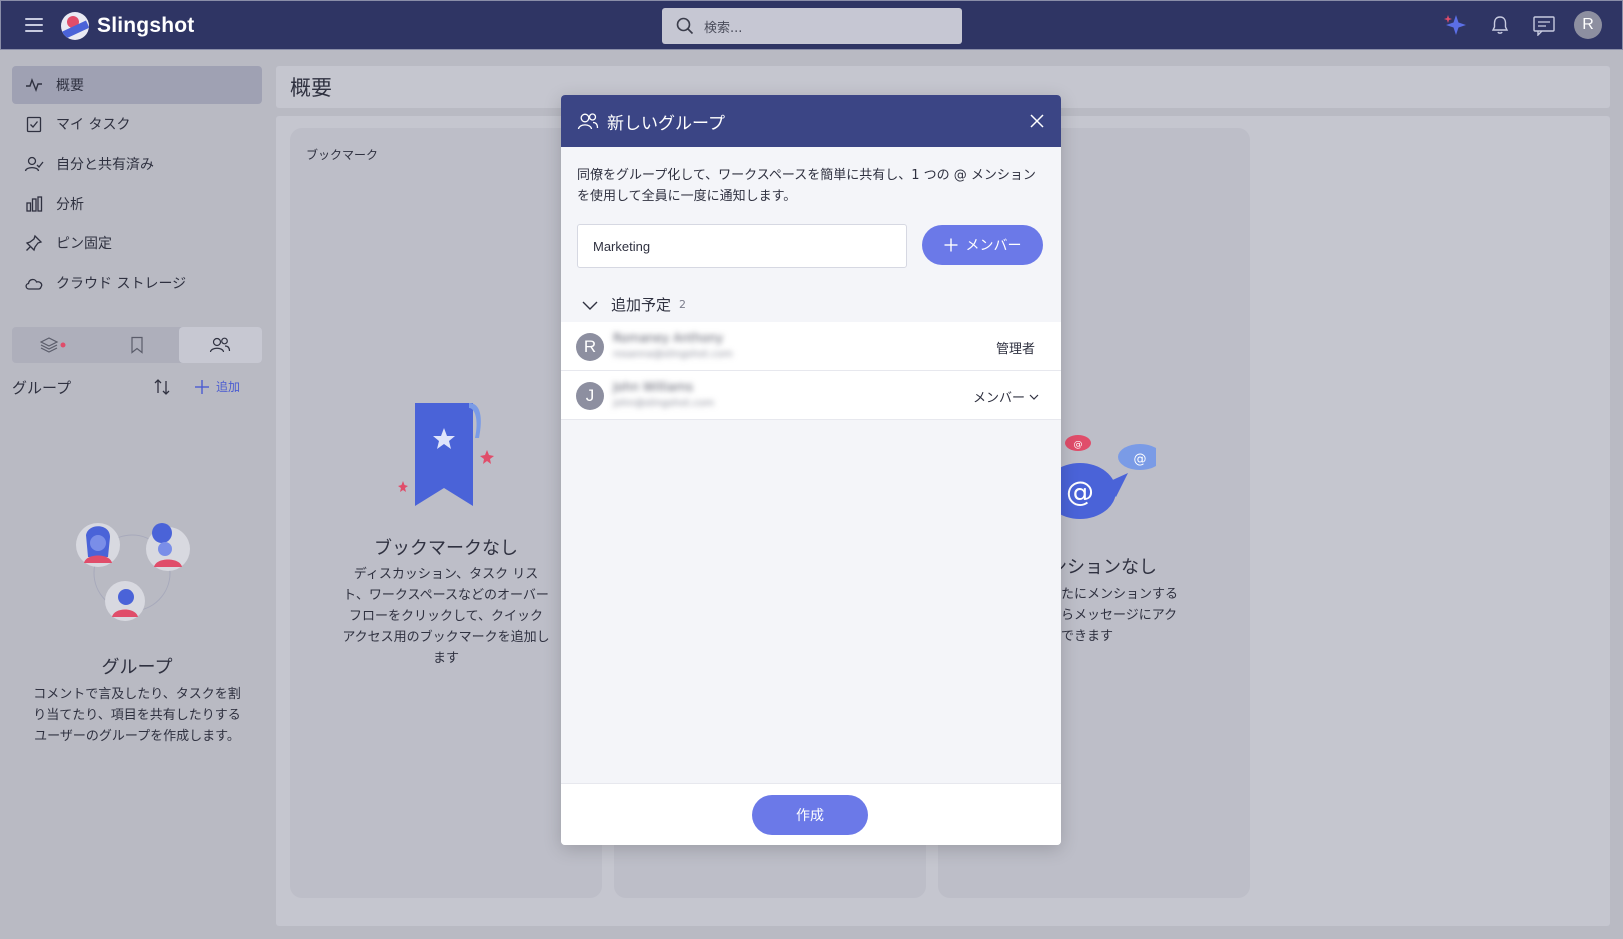  I want to click on pin-icon, so click(34, 243).